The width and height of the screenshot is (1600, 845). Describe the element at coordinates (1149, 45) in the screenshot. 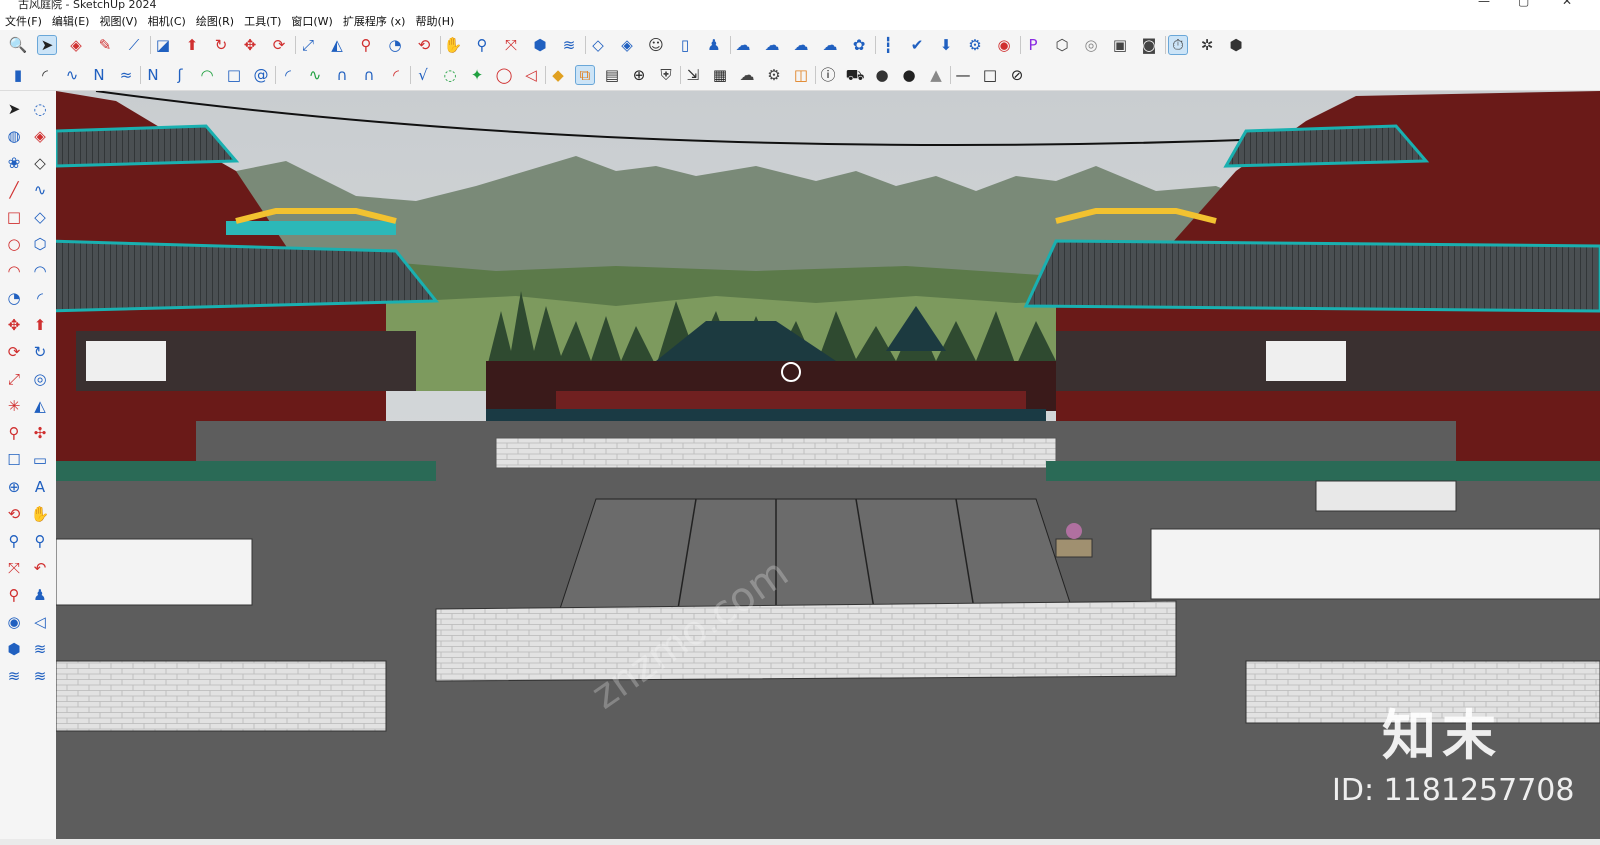

I see `snapshot-icon: ◙` at that location.